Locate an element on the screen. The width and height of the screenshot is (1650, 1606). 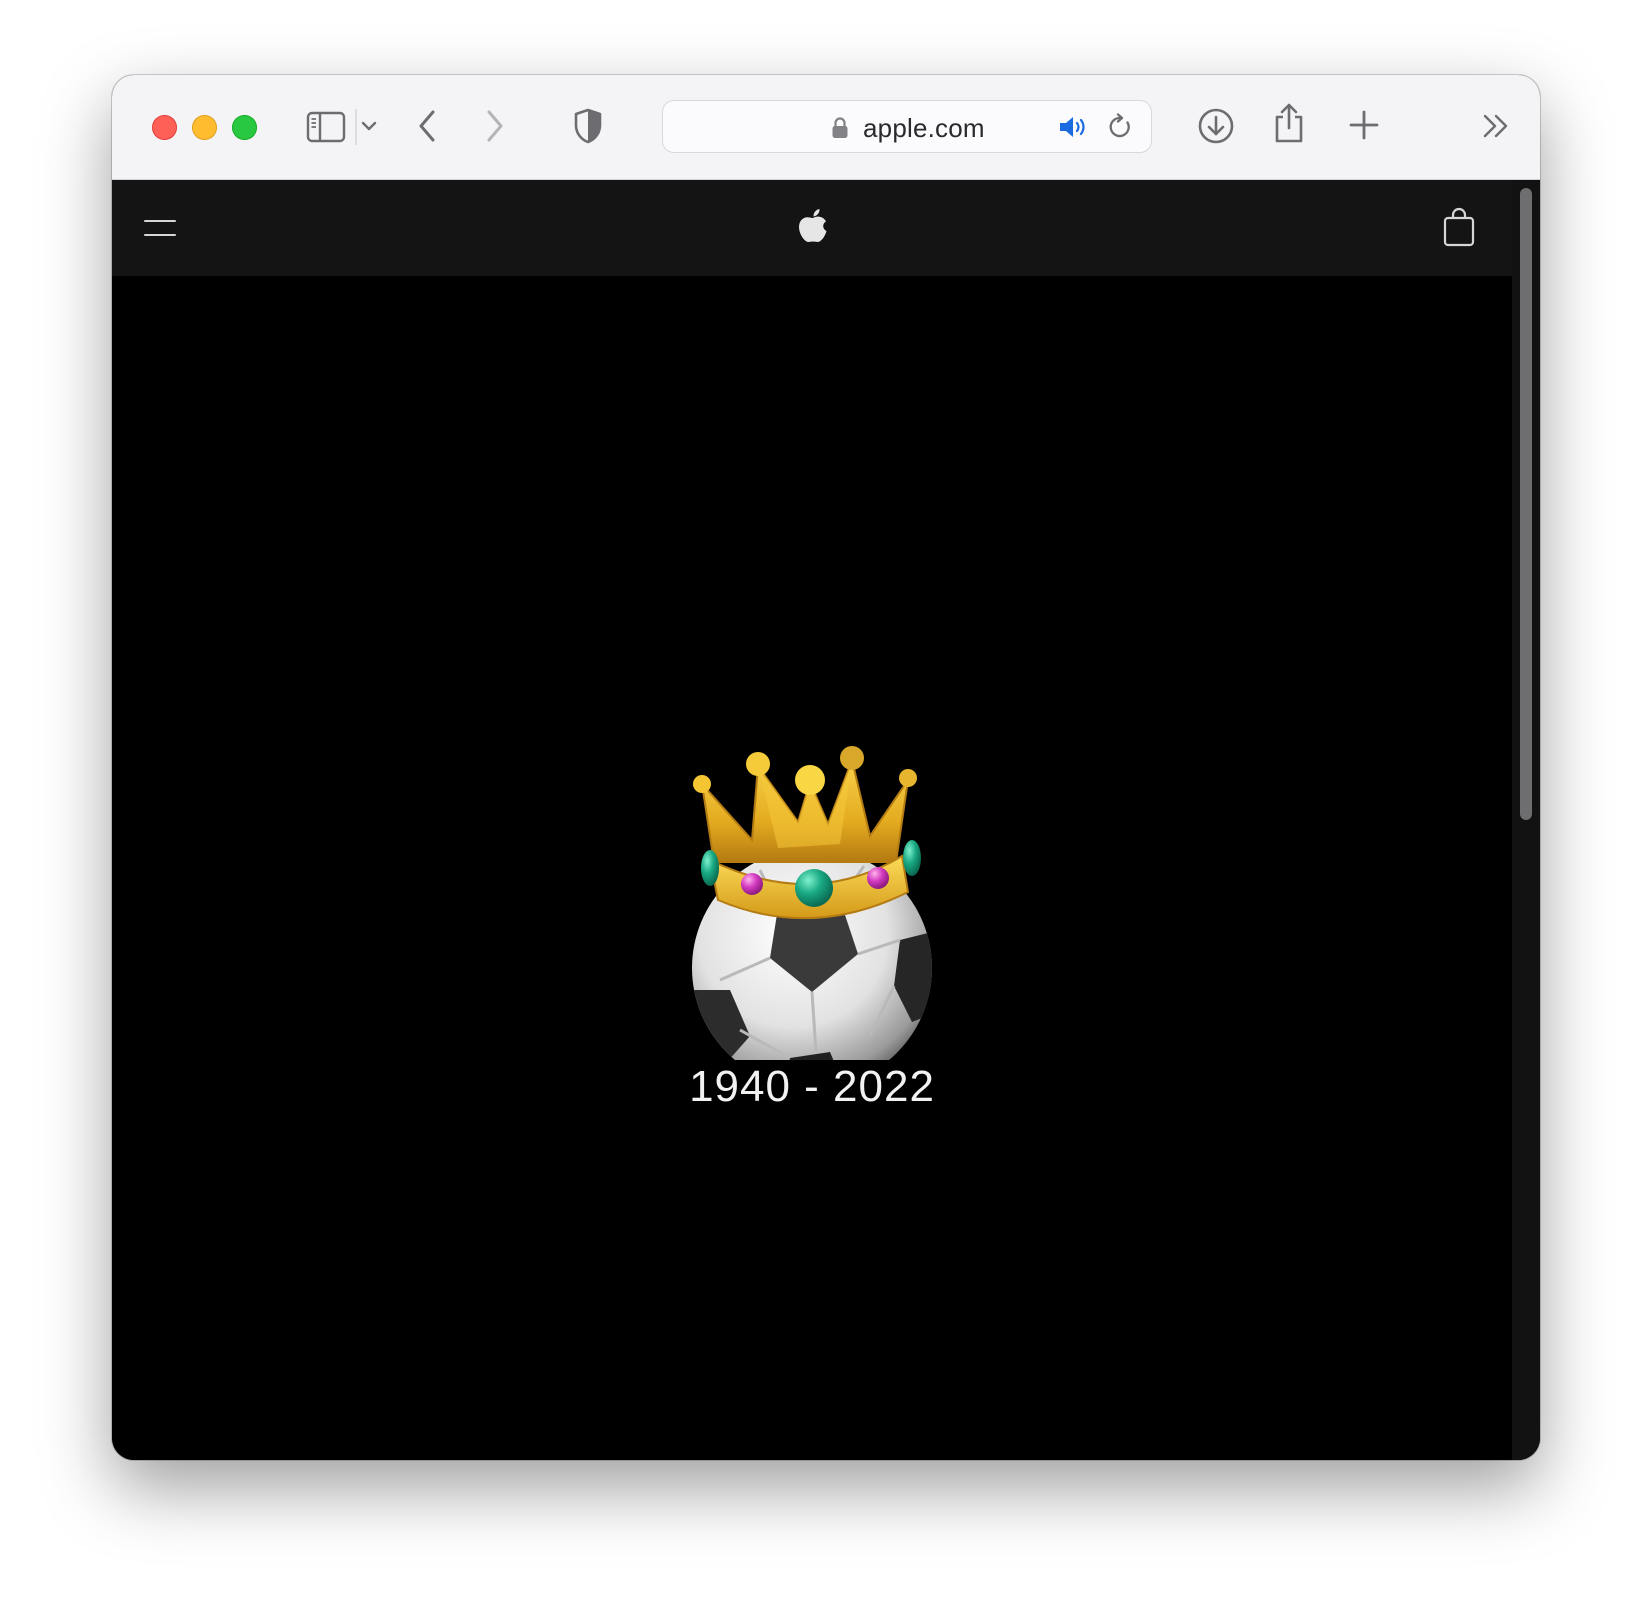
menu-icon is located at coordinates (160, 228).